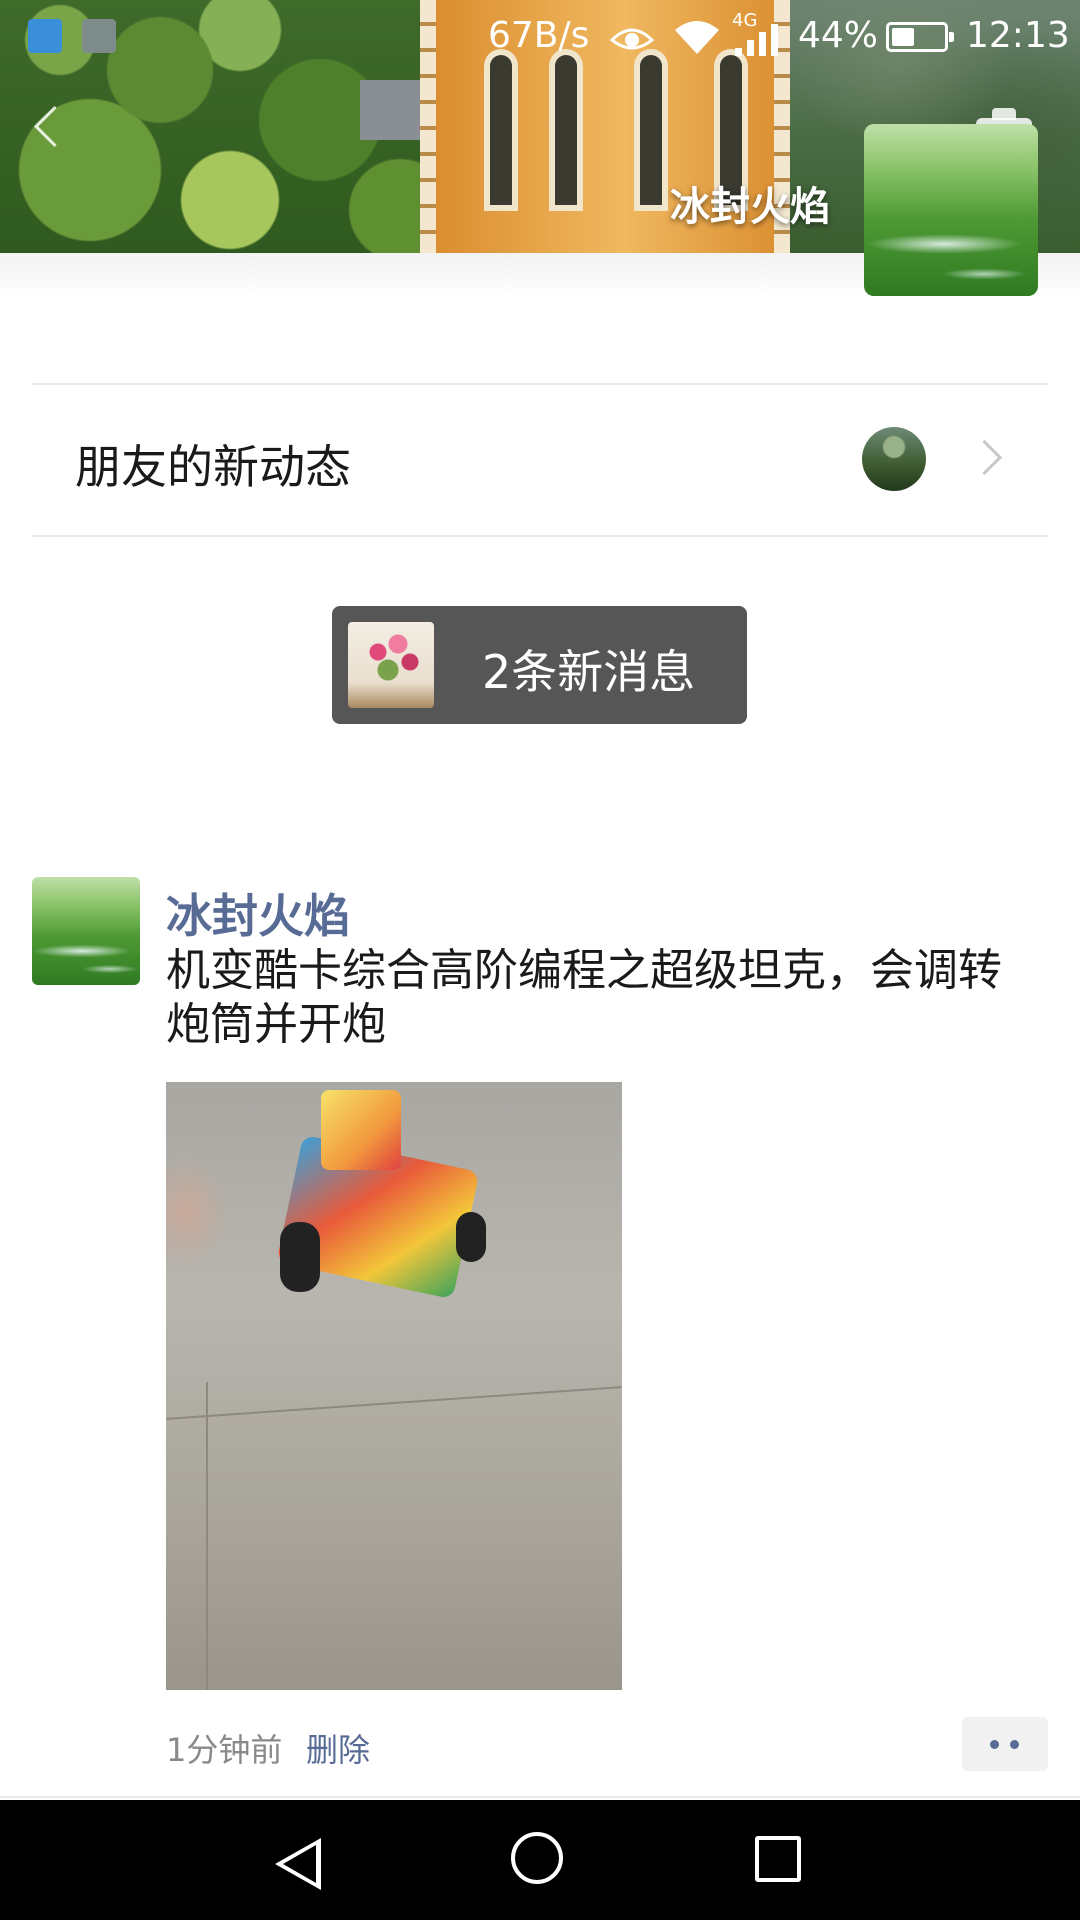  What do you see at coordinates (632, 39) in the screenshot?
I see `eye-comfort-icon` at bounding box center [632, 39].